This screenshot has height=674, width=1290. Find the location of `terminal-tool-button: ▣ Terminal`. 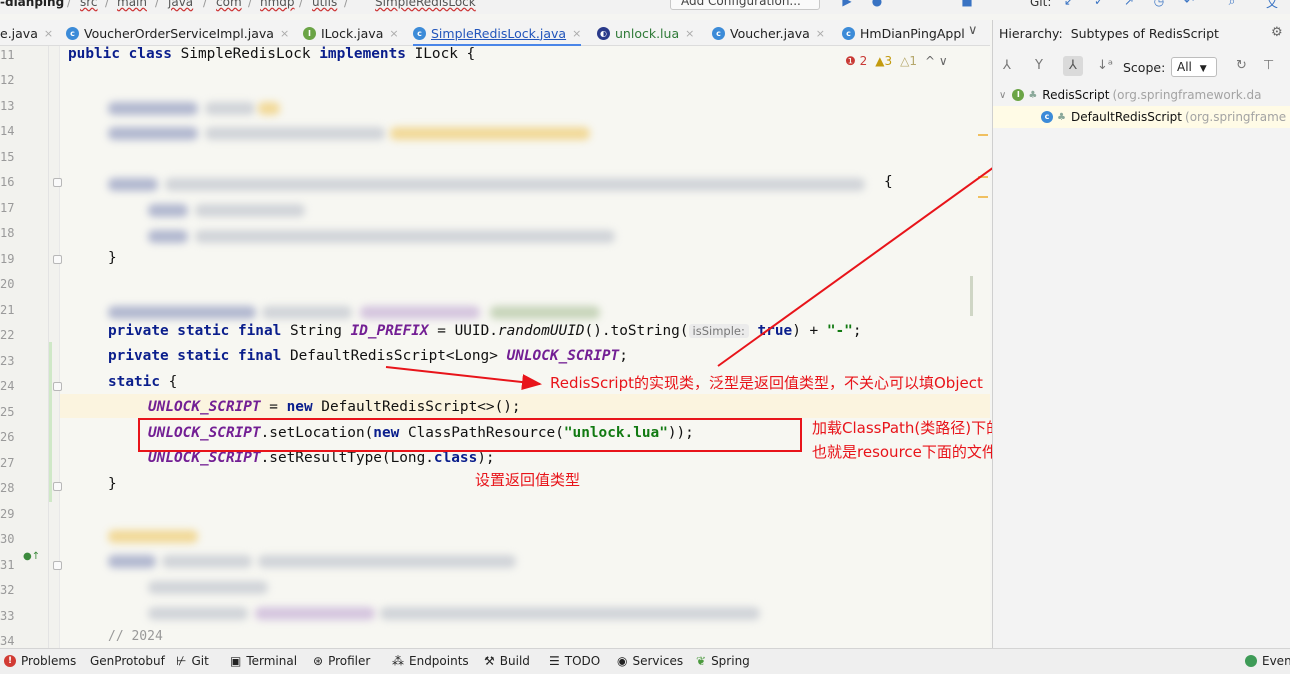

terminal-tool-button: ▣ Terminal is located at coordinates (263, 661).